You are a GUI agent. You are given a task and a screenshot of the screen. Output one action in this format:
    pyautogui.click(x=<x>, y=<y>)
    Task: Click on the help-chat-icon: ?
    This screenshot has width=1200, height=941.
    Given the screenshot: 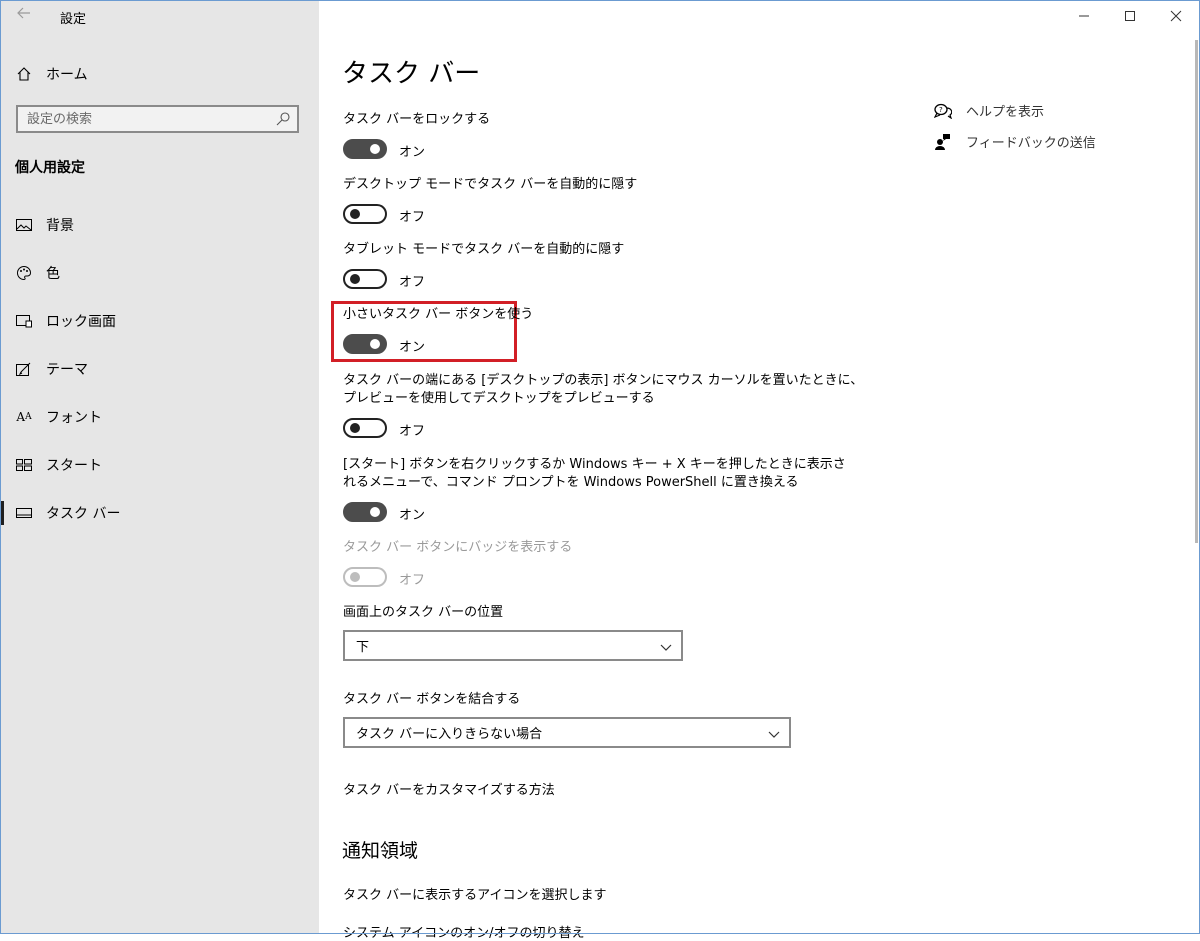 What is the action you would take?
    pyautogui.click(x=943, y=111)
    